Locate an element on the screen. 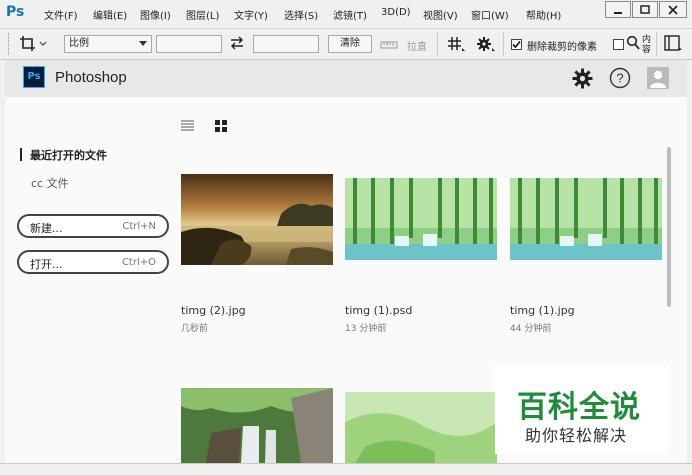 The height and width of the screenshot is (475, 692). content-aware-checkbox is located at coordinates (618, 44).